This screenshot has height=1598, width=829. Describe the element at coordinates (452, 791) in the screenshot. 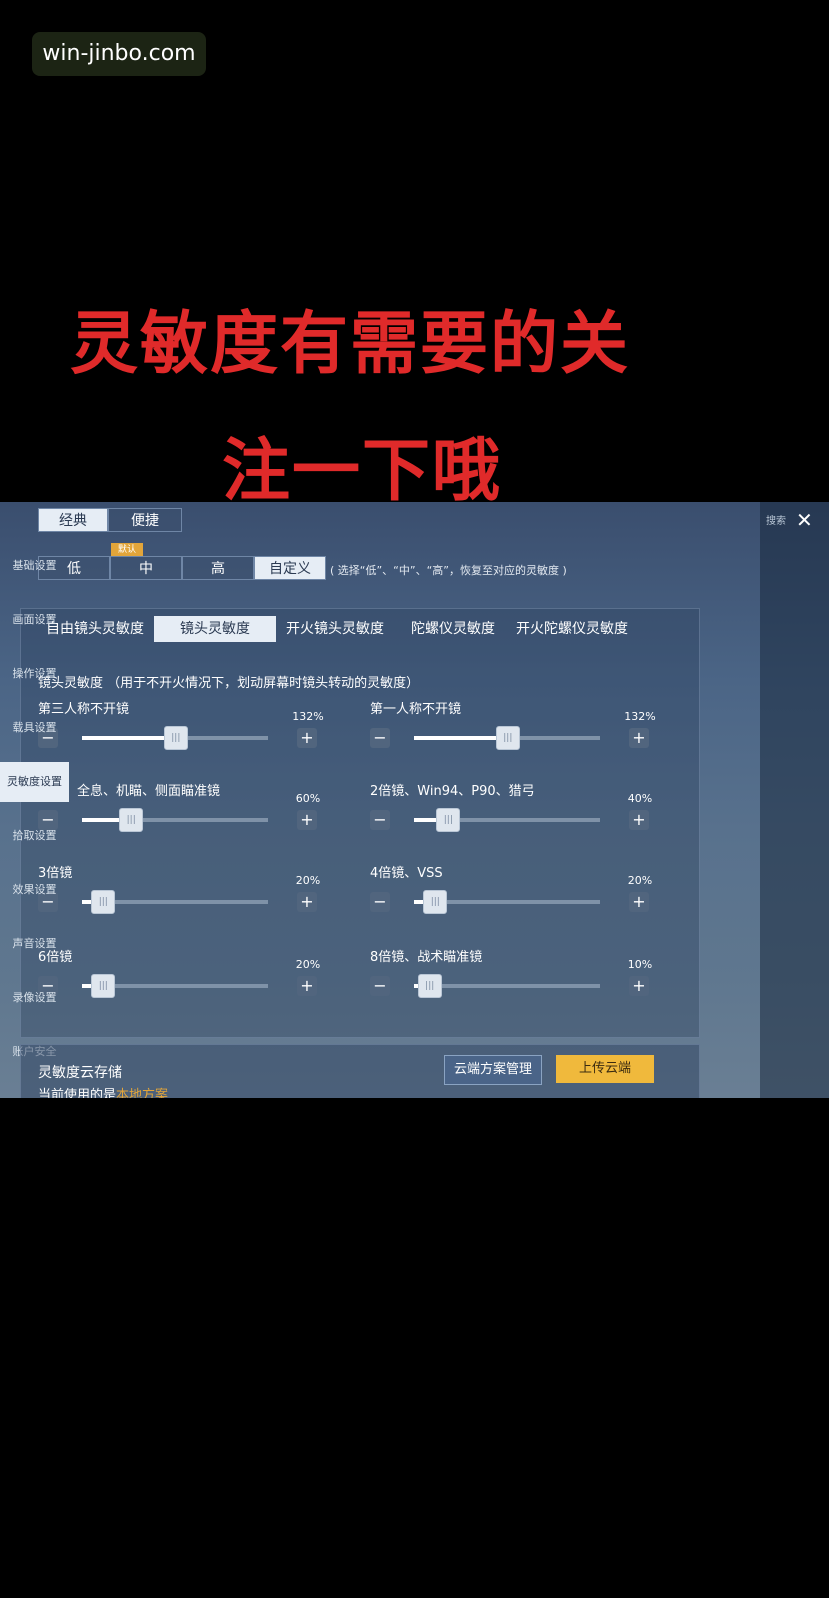

I see `slider-label: 2倍镜、Win94、P90、猎弓` at that location.